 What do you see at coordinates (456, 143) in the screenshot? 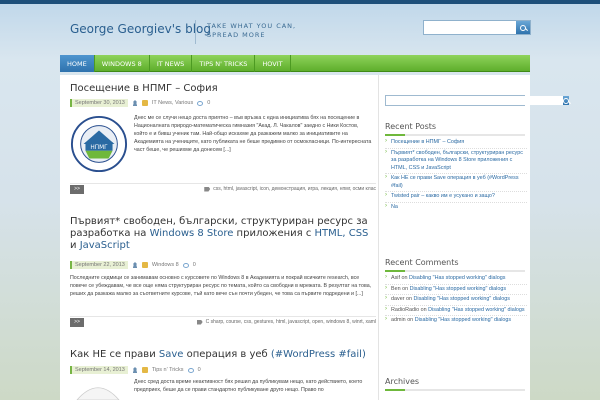
I see `recent-post-link: Посещение в НПМГ – София` at bounding box center [456, 143].